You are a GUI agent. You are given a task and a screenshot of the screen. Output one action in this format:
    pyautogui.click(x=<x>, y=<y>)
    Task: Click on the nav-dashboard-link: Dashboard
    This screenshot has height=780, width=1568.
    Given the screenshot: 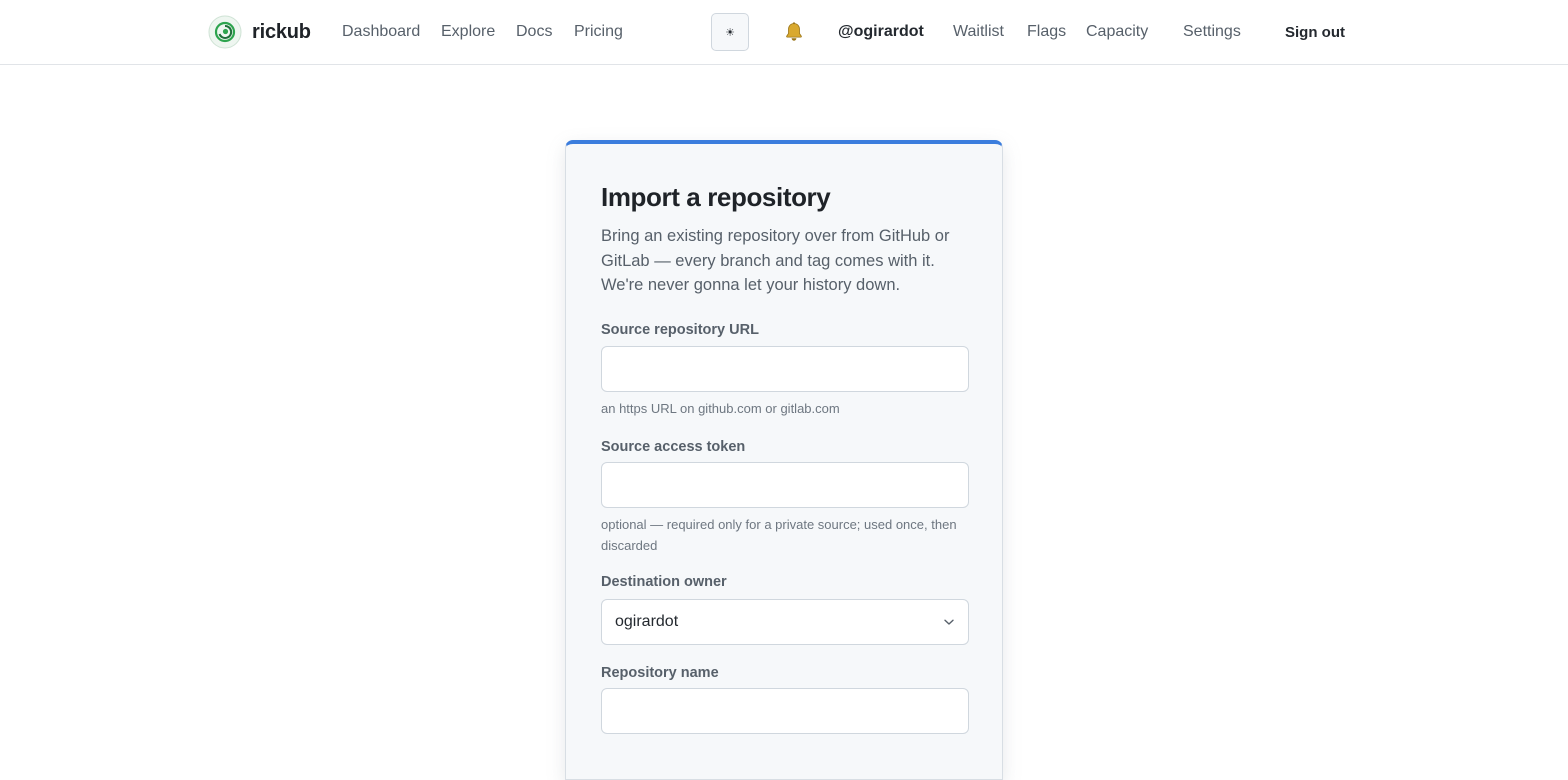 What is the action you would take?
    pyautogui.click(x=381, y=32)
    